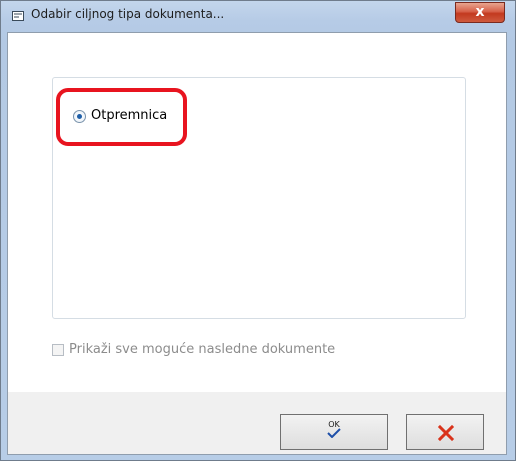  I want to click on window-icon, so click(18, 16).